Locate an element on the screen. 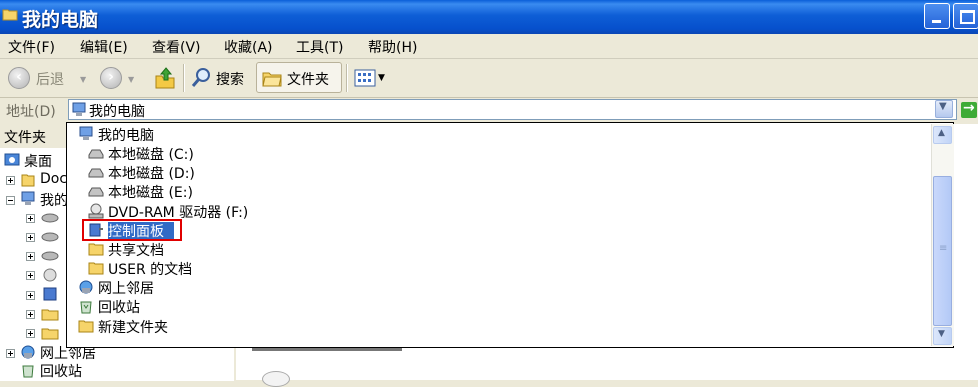 This screenshot has height=387, width=978. address-value: 我的电脑 is located at coordinates (117, 112).